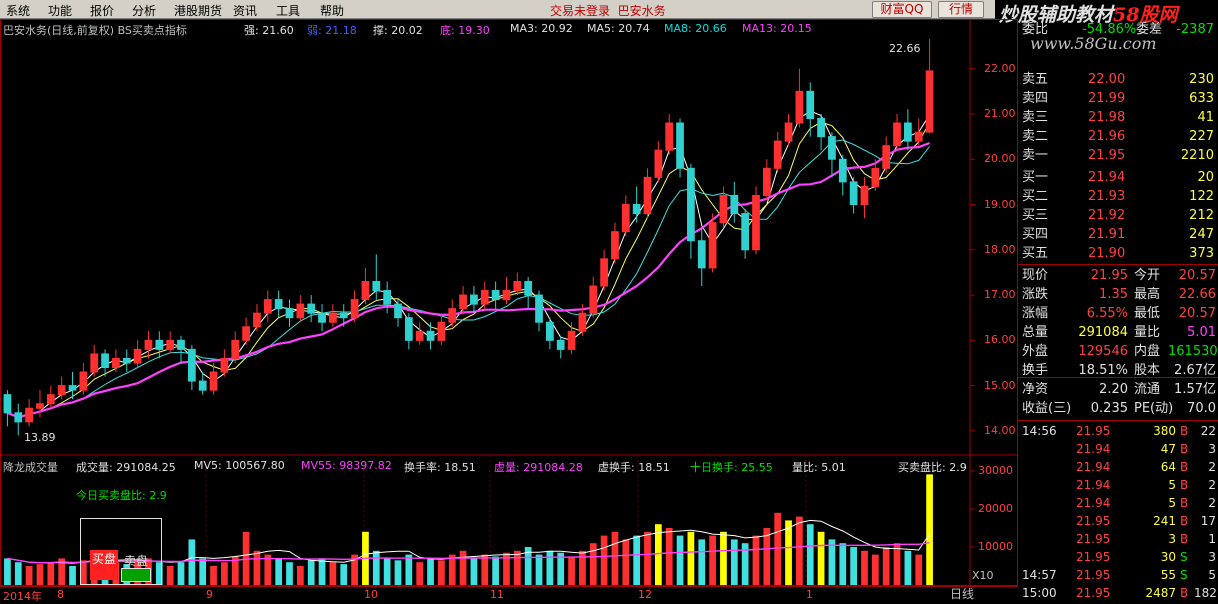 This screenshot has width=1218, height=604. What do you see at coordinates (1035, 351) in the screenshot?
I see `quote-cell: 外盘` at bounding box center [1035, 351].